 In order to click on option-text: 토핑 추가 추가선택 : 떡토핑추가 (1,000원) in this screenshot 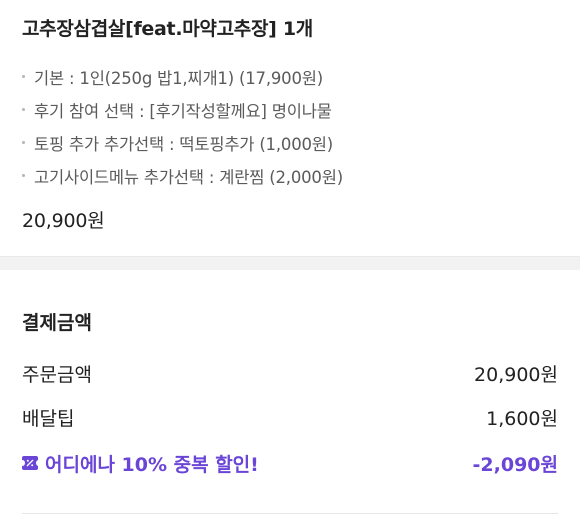, I will do `click(184, 144)`.